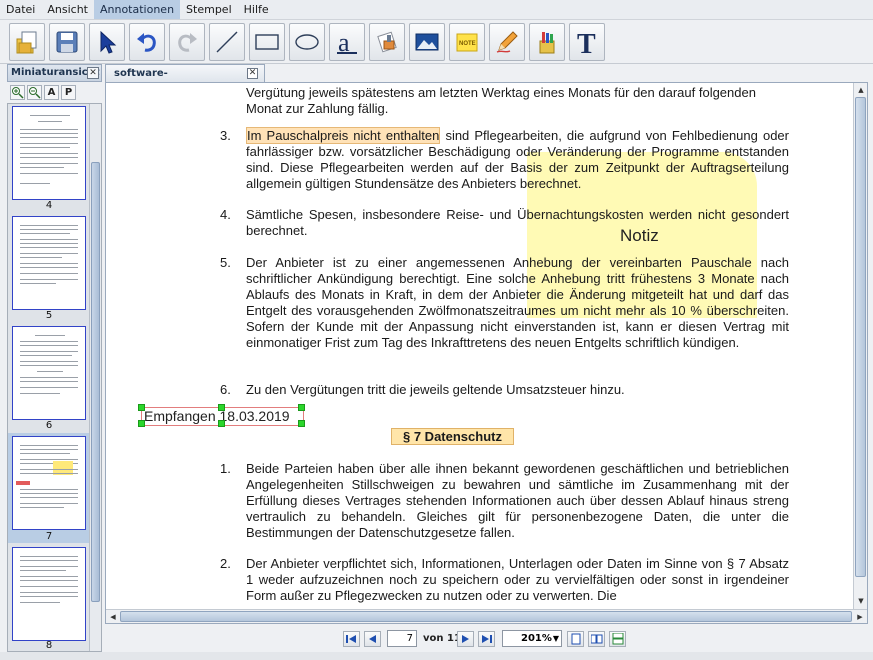 The width and height of the screenshot is (873, 660). Describe the element at coordinates (587, 42) in the screenshot. I see `text-box-tool-button: T` at that location.